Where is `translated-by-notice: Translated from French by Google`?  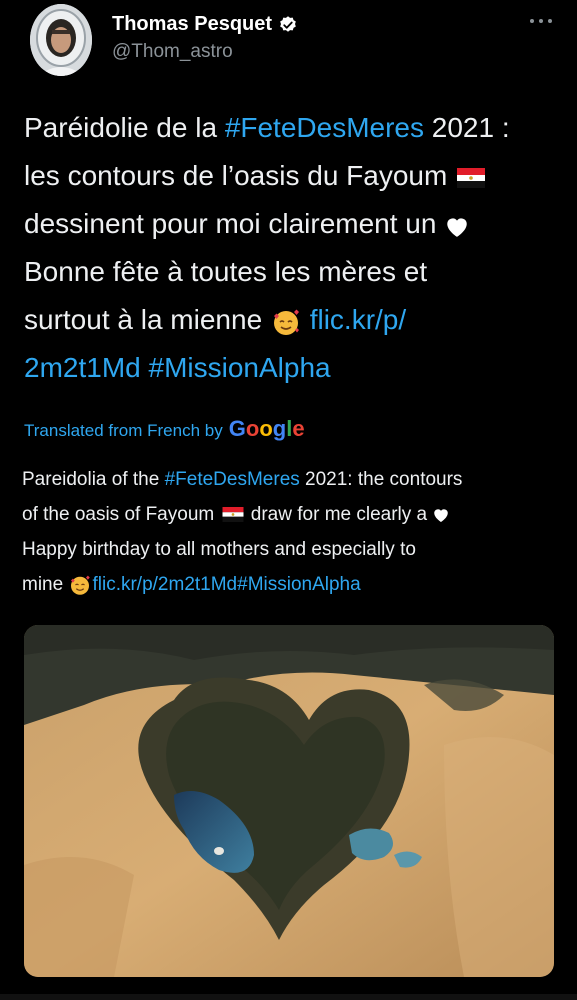
translated-by-notice: Translated from French by Google is located at coordinates (164, 429).